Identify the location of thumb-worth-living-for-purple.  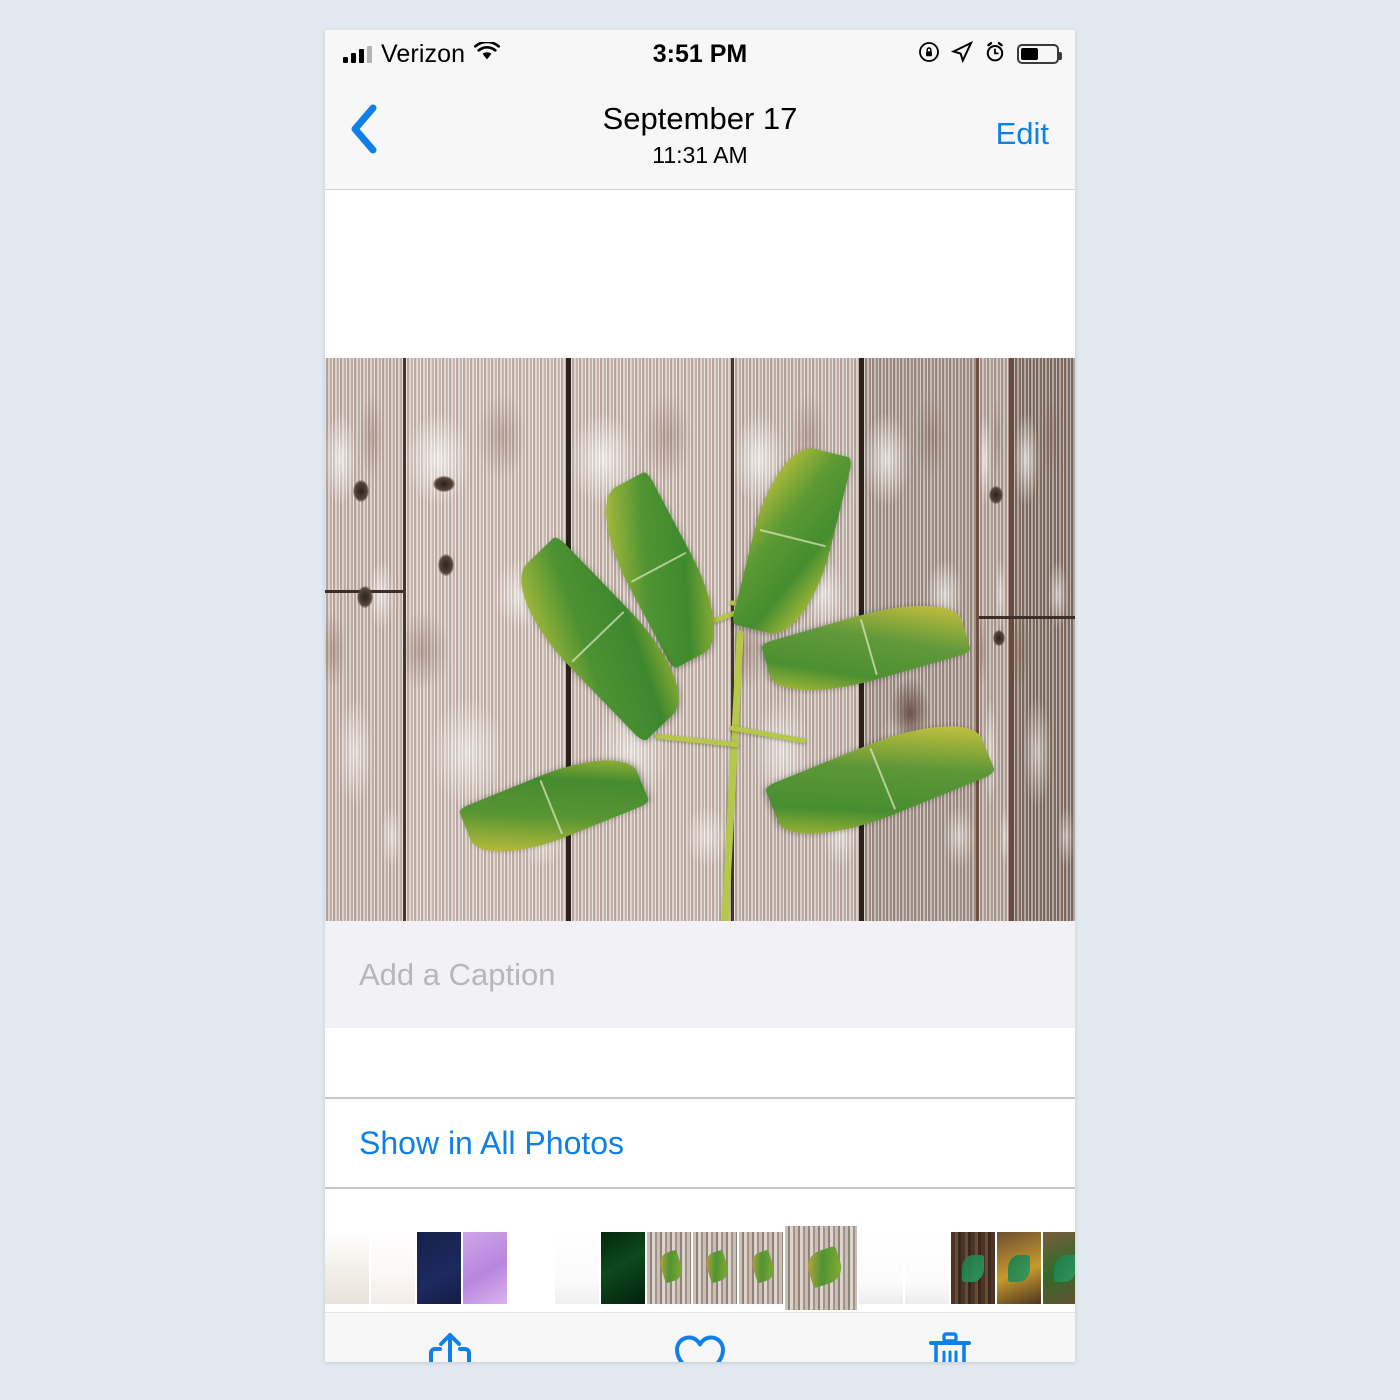
(485, 1268).